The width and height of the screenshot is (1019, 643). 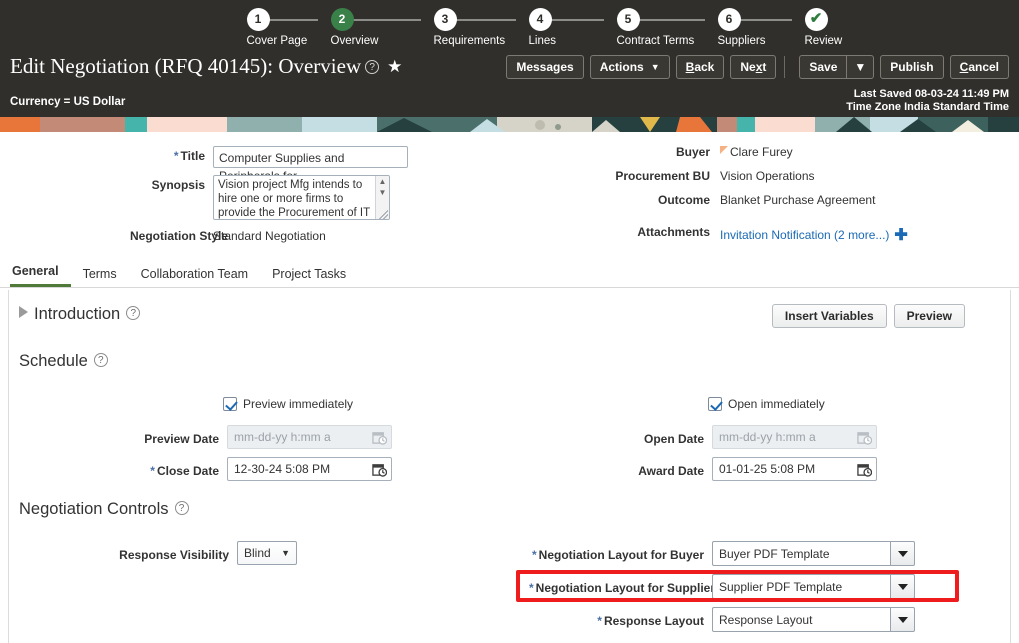 What do you see at coordinates (178, 185) in the screenshot?
I see `synopsis-label: Synopsis` at bounding box center [178, 185].